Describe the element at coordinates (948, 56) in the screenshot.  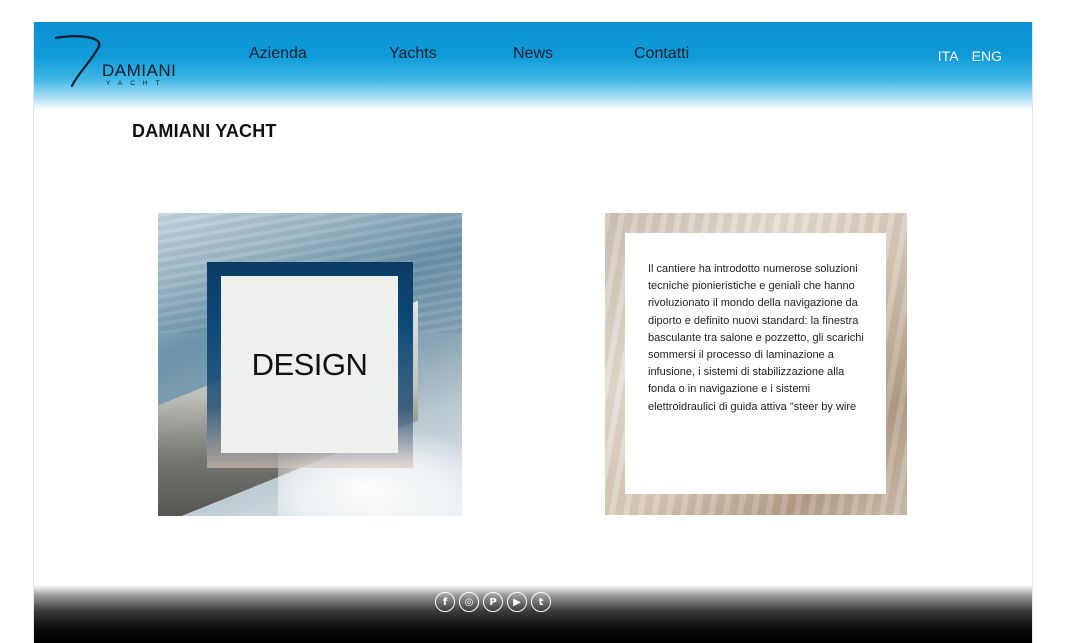
I see `lang-ita: ITA` at that location.